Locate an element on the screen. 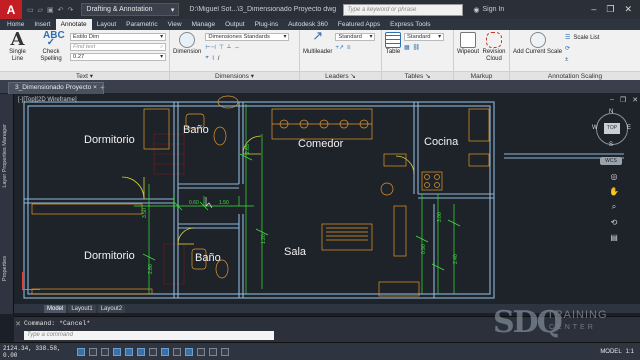 The width and height of the screenshot is (640, 360). text-height-input: 0.27 ▾ is located at coordinates (118, 57).